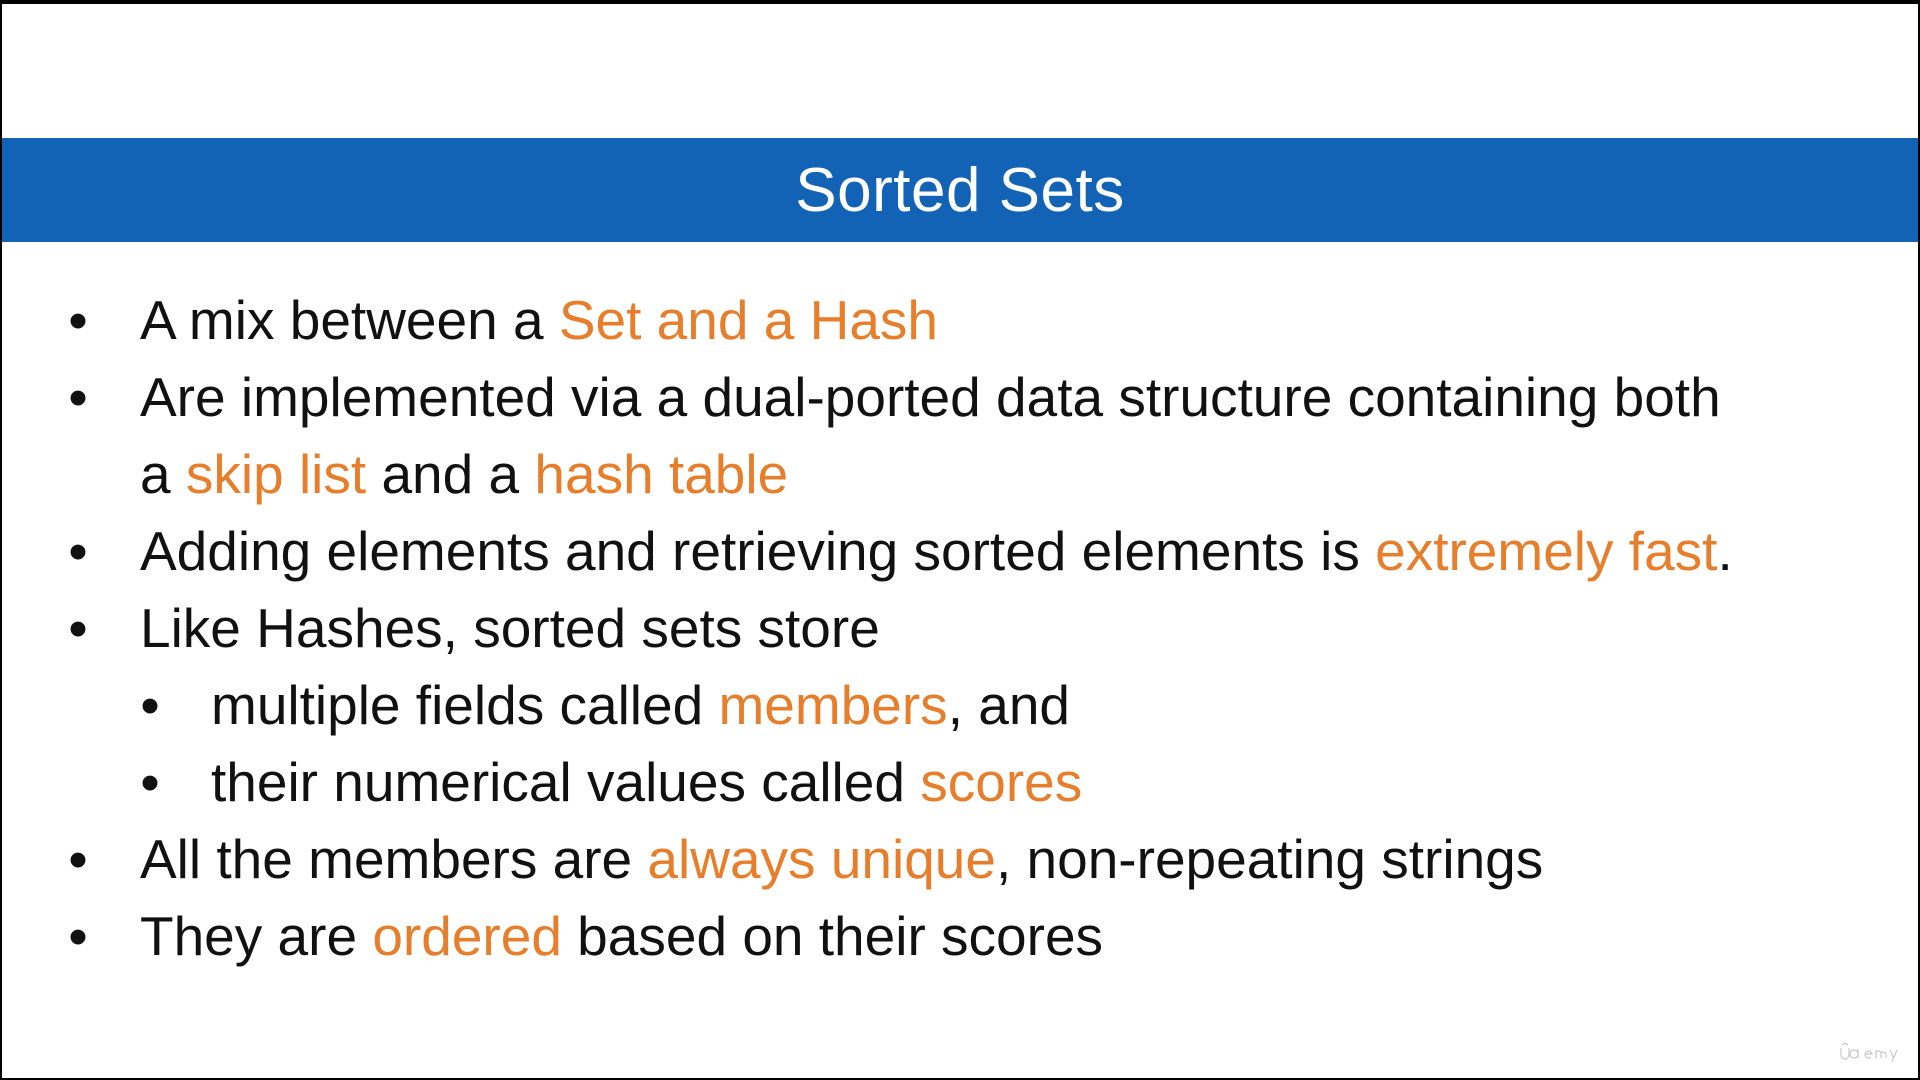 The width and height of the screenshot is (1920, 1080). I want to click on bullet-text-part: and a, so click(450, 474).